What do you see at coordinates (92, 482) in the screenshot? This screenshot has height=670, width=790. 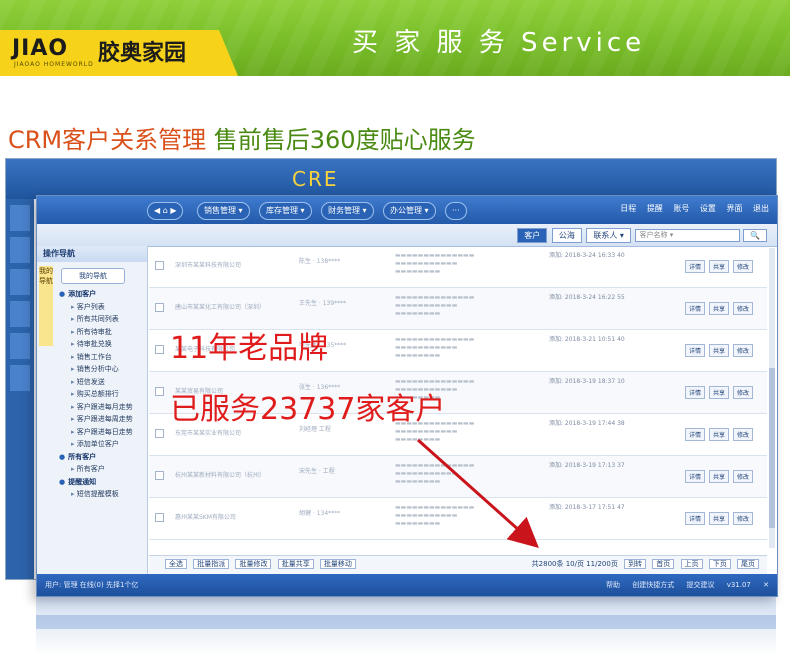 I see `left-nav-group: 提醒通知` at bounding box center [92, 482].